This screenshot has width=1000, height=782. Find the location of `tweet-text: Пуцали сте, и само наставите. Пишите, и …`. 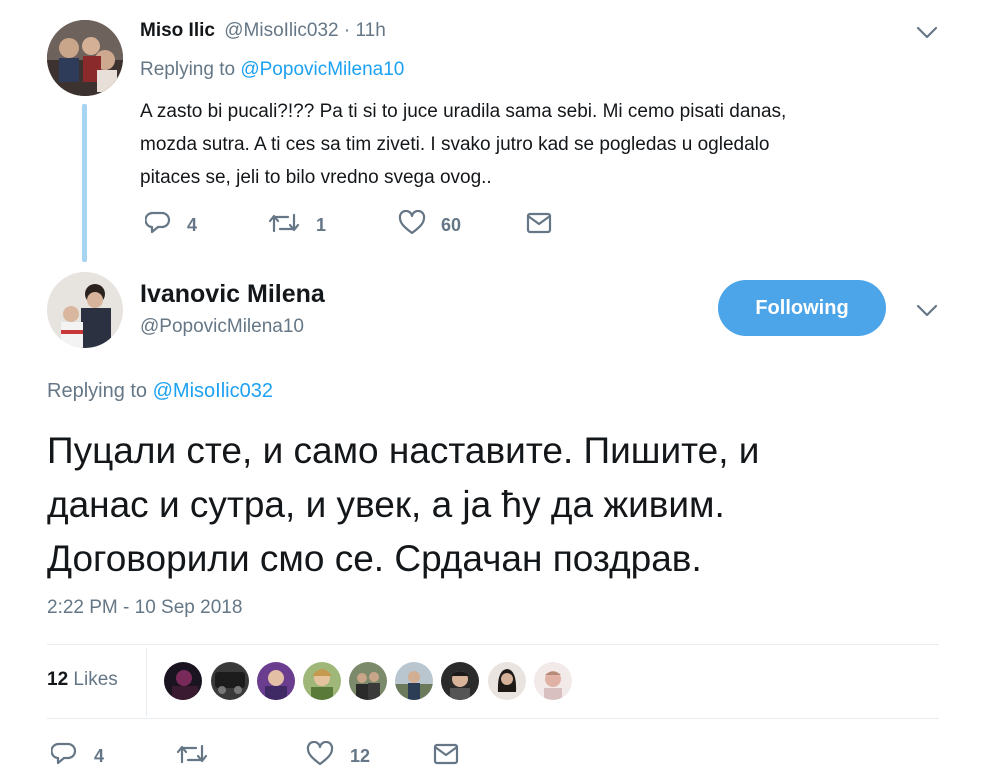

tweet-text: Пуцали сте, и само наставите. Пишите, и … is located at coordinates (403, 505).